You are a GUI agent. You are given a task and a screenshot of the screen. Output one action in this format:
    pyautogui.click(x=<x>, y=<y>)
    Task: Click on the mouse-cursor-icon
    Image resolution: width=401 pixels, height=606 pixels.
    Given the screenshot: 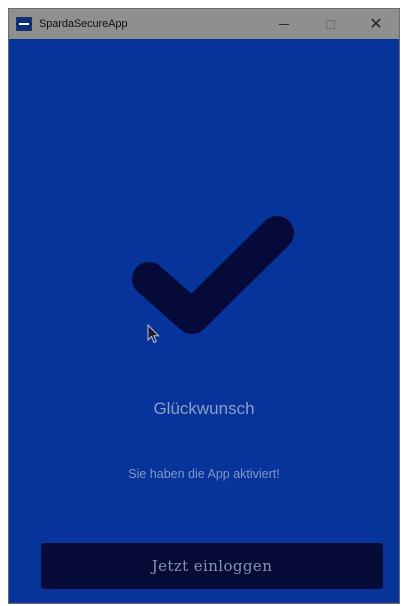 What is the action you would take?
    pyautogui.click(x=153, y=334)
    